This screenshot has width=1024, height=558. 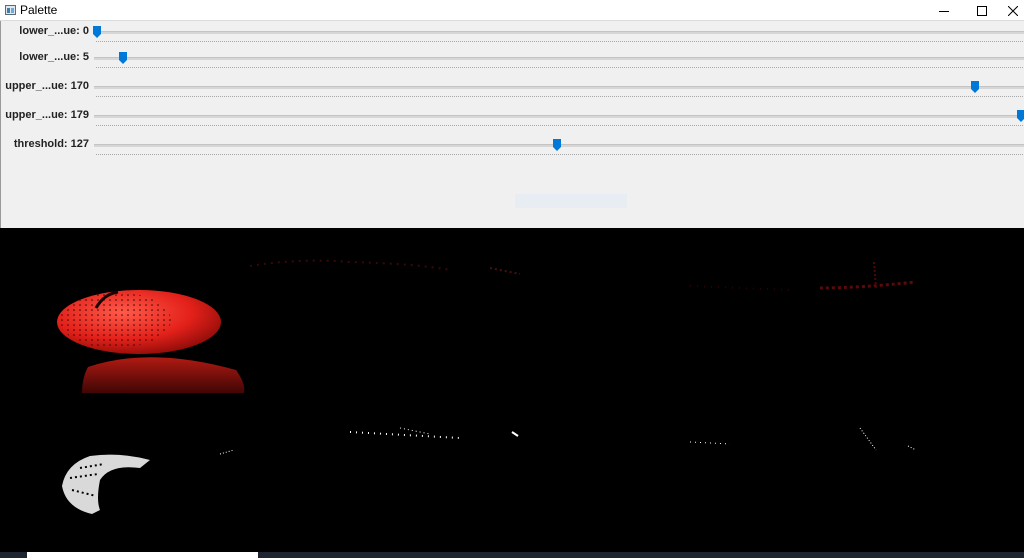 What do you see at coordinates (54, 57) in the screenshot?
I see `slider-label: lower_...ue: 5` at bounding box center [54, 57].